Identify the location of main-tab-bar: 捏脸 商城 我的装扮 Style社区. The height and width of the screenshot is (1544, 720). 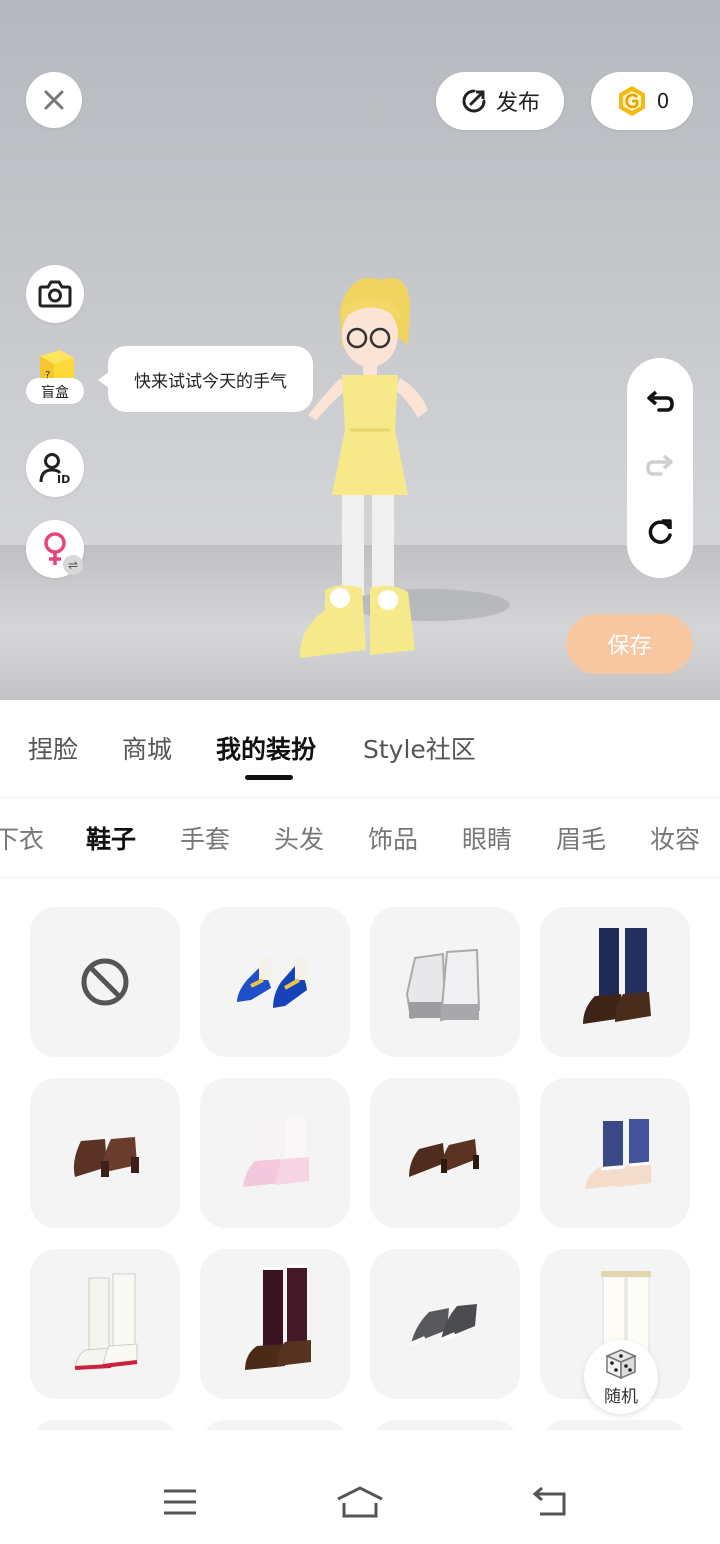
(360, 749).